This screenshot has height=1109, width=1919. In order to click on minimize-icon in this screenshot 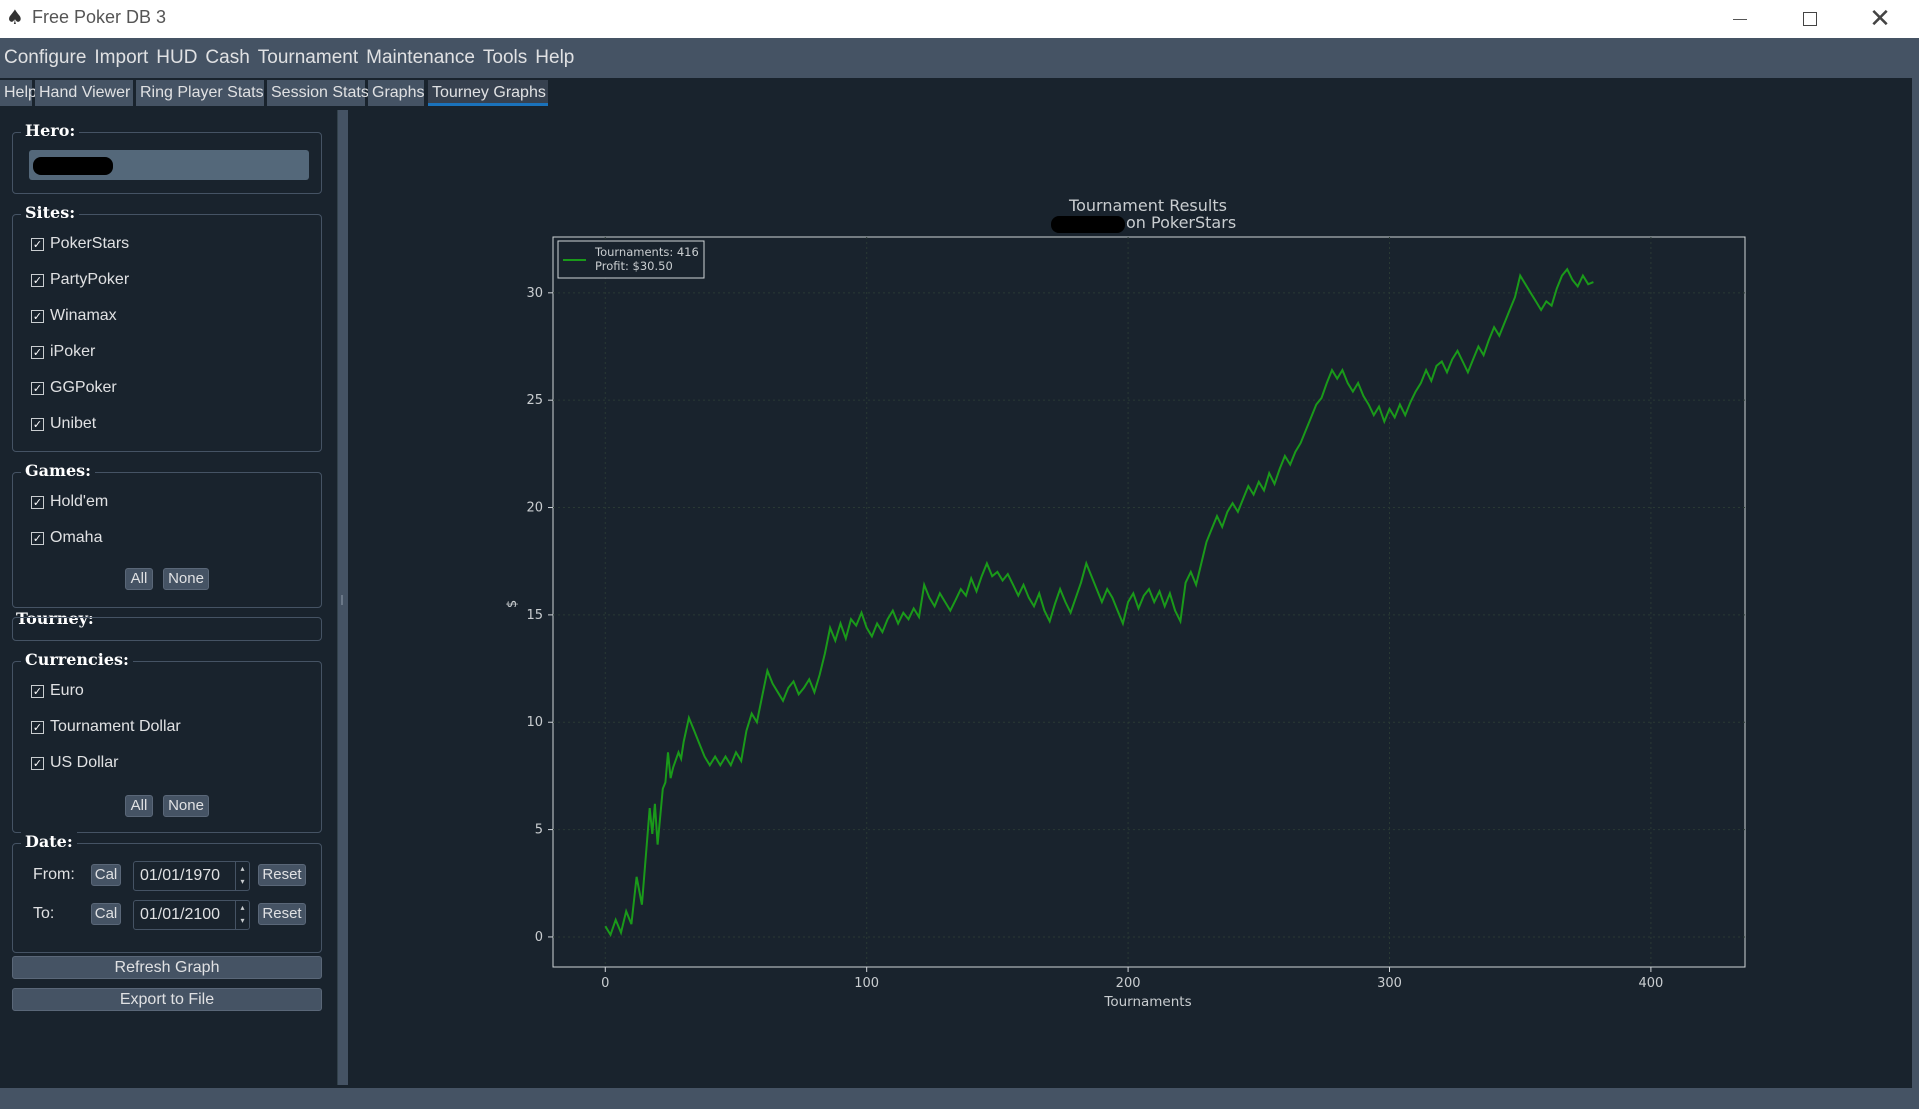, I will do `click(1740, 19)`.